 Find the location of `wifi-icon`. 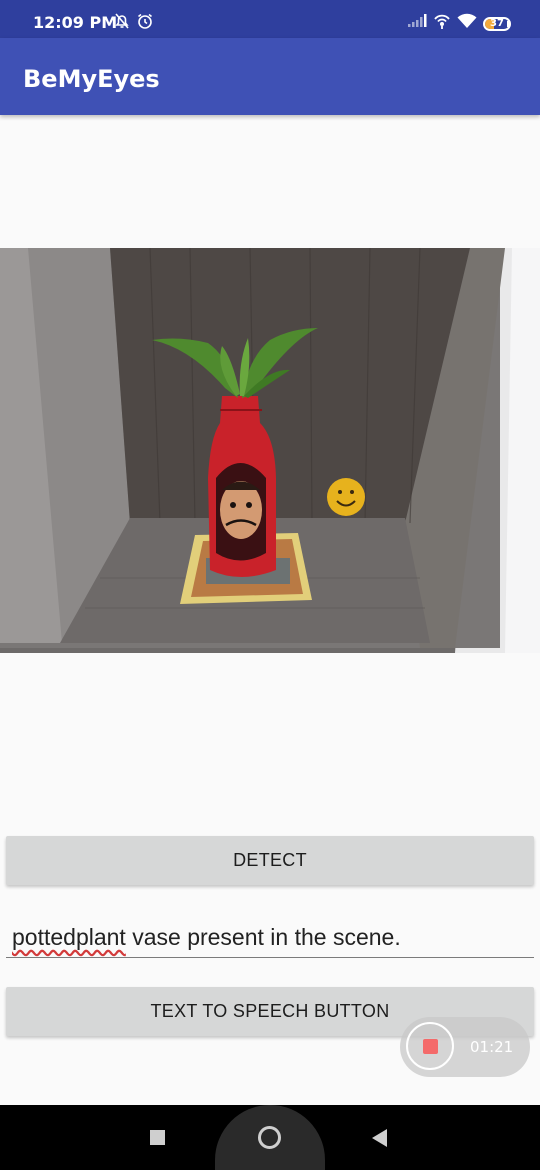

wifi-icon is located at coordinates (467, 23).